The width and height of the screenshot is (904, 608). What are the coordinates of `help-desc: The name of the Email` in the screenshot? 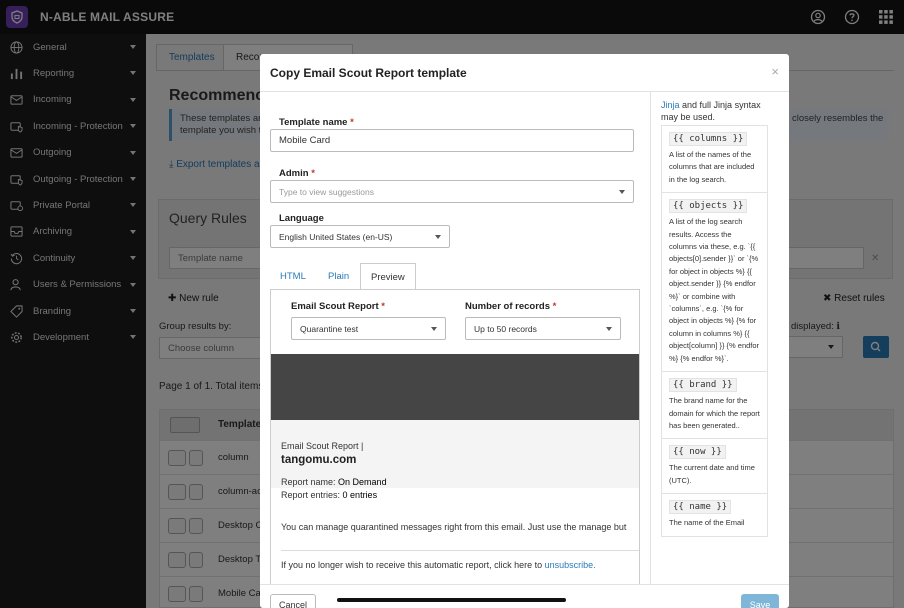 It's located at (707, 523).